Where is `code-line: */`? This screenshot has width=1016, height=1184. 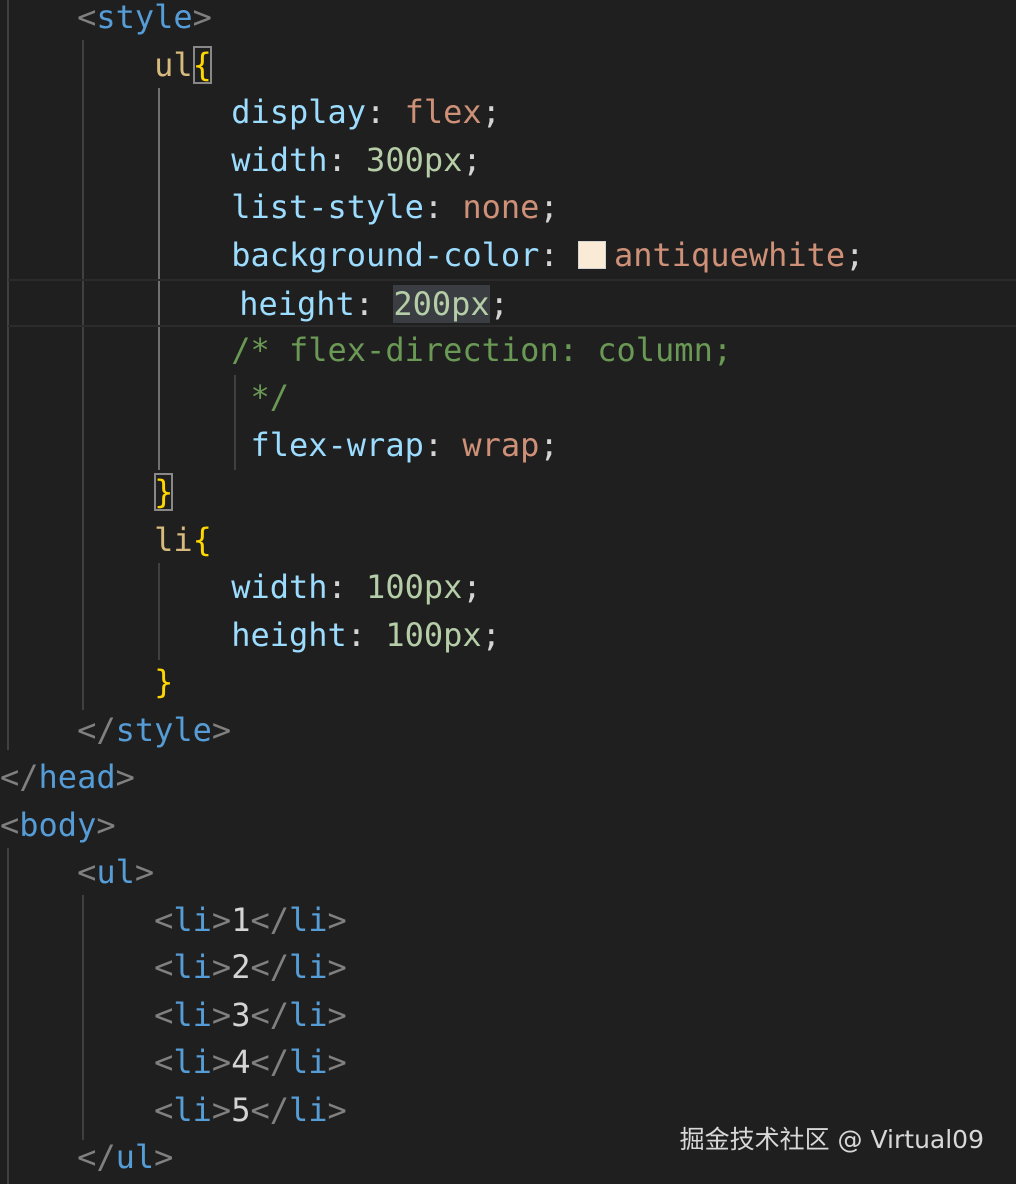 code-line: */ is located at coordinates (144, 398).